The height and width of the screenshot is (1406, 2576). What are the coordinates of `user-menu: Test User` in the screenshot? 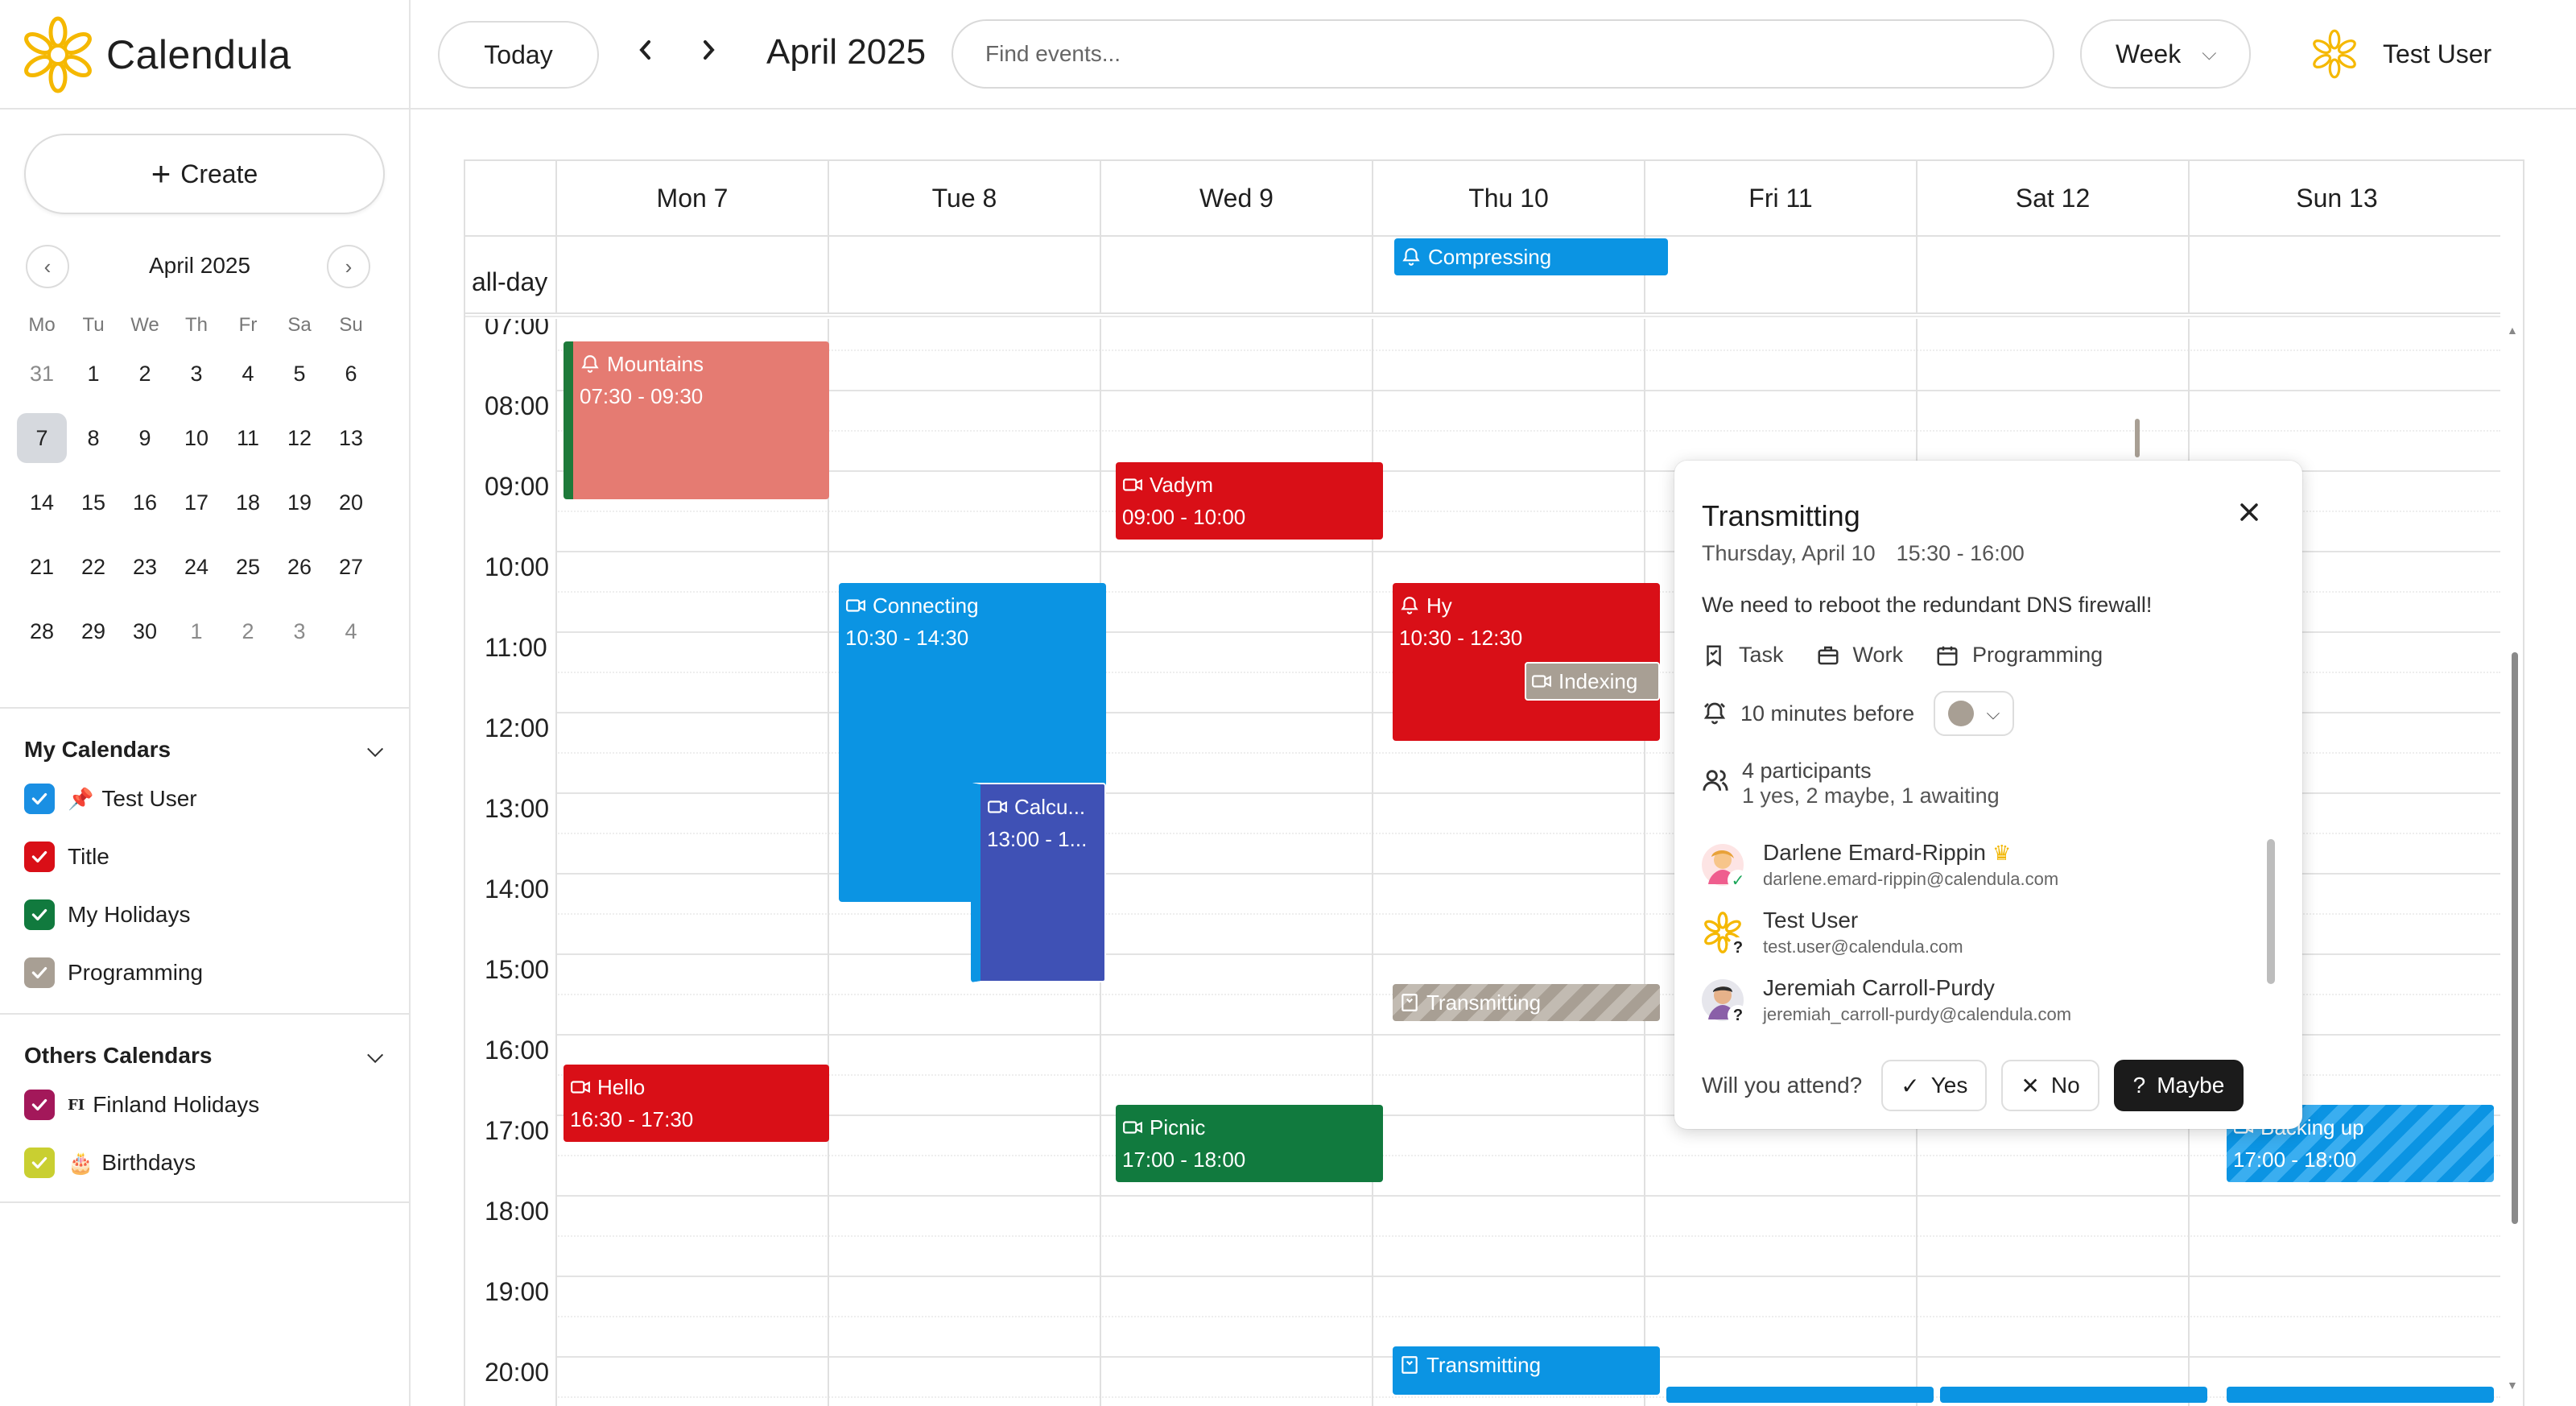 It's located at (2401, 54).